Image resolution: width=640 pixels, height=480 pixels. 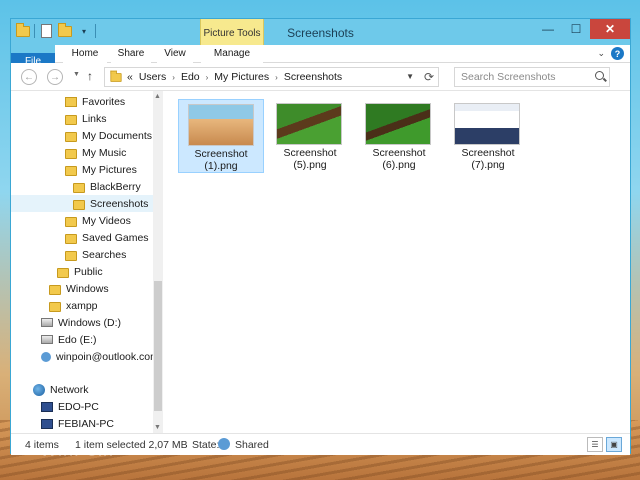 I want to click on nav-item-label: Links, so click(x=94, y=118).